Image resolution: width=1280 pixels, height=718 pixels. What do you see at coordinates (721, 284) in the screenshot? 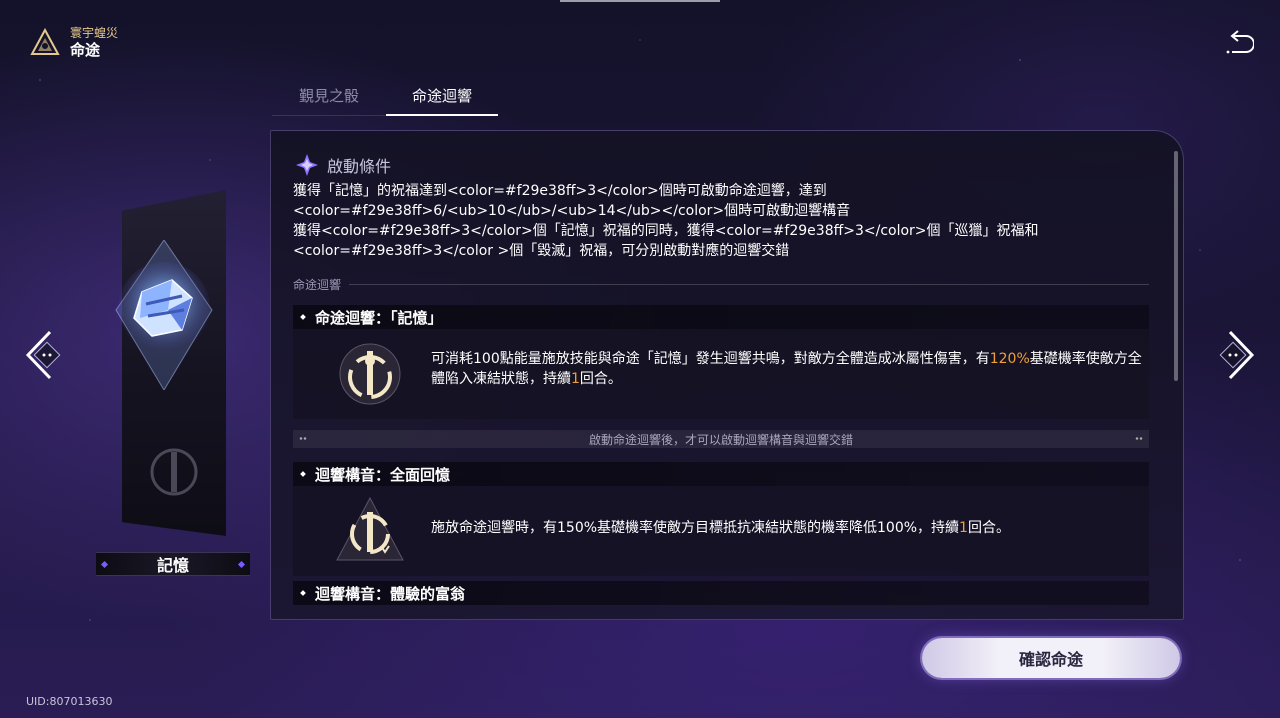
I see `section-divider: 命途迴響` at bounding box center [721, 284].